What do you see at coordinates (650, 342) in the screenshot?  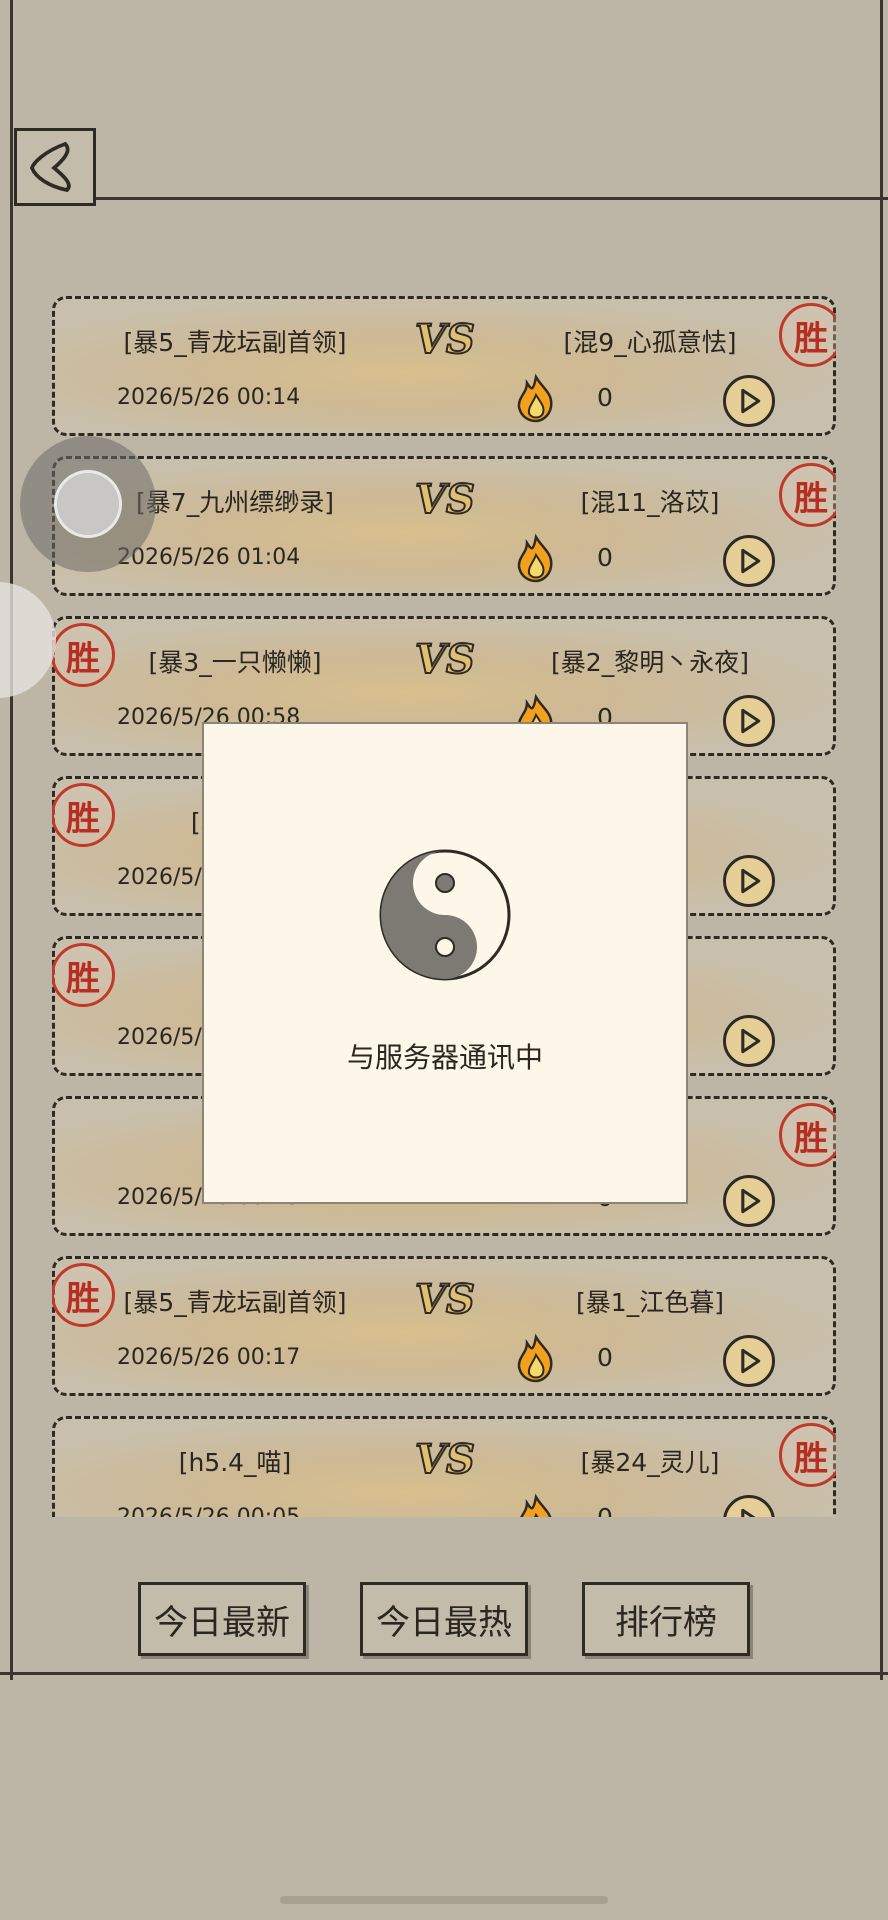 I see `player2-name: [混9_心孤意怯]` at bounding box center [650, 342].